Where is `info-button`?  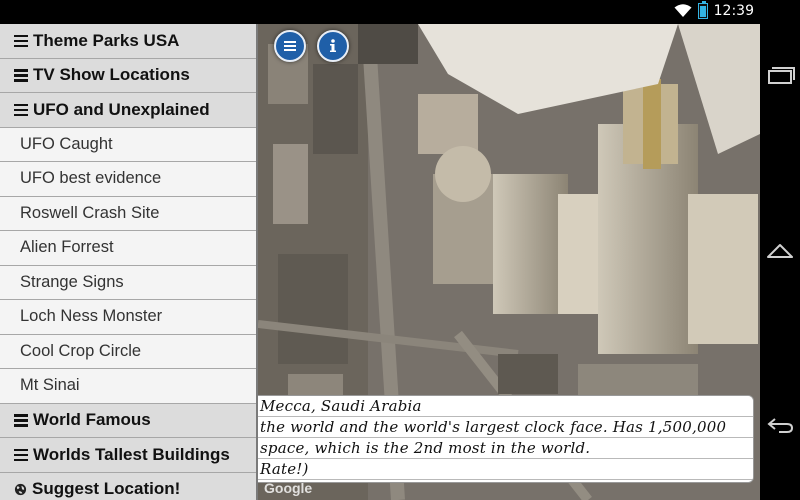 info-button is located at coordinates (333, 46).